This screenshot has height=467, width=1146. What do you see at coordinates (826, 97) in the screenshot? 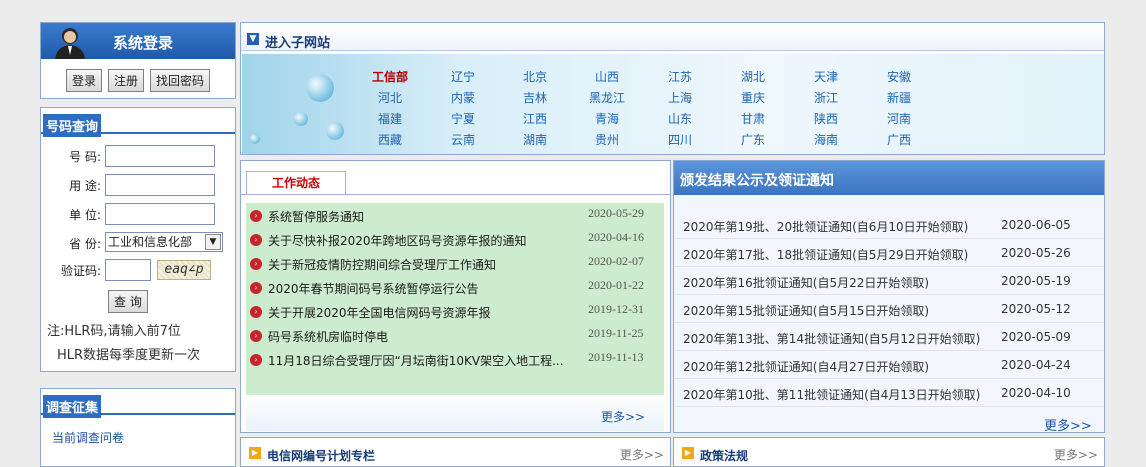
I see `province-link: 浙江` at bounding box center [826, 97].